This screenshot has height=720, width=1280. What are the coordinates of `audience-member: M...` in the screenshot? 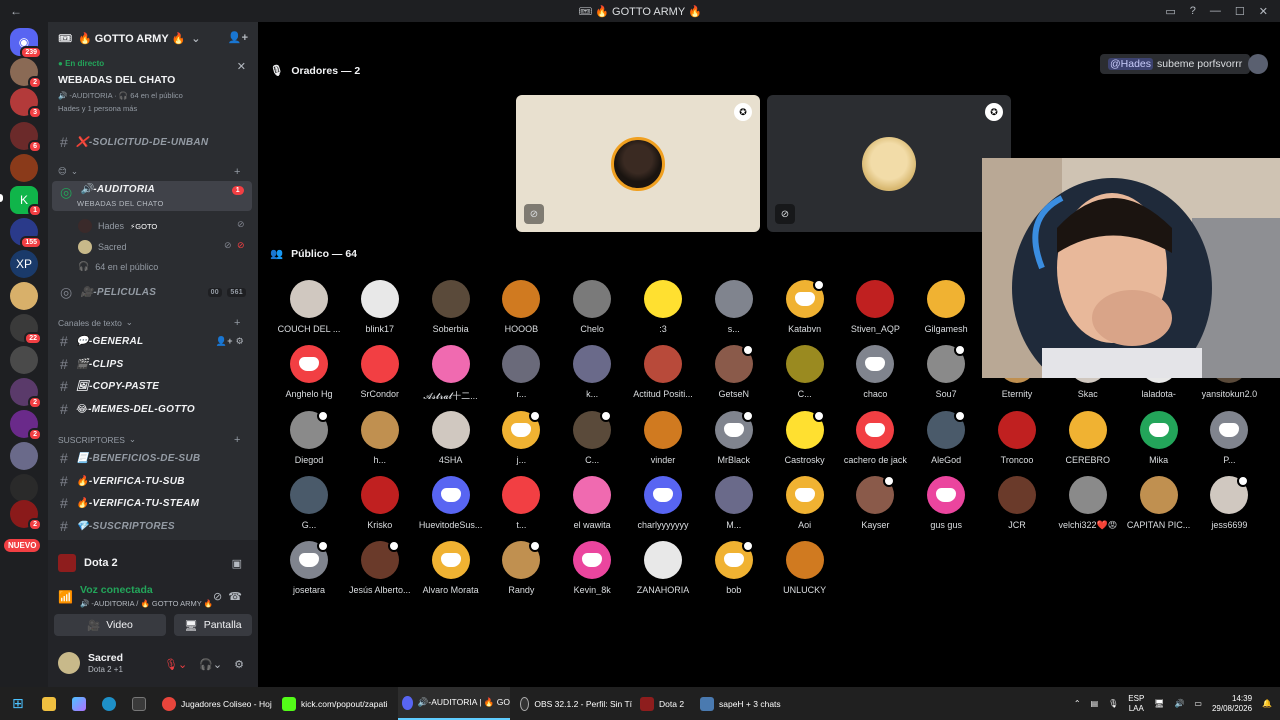 It's located at (734, 505).